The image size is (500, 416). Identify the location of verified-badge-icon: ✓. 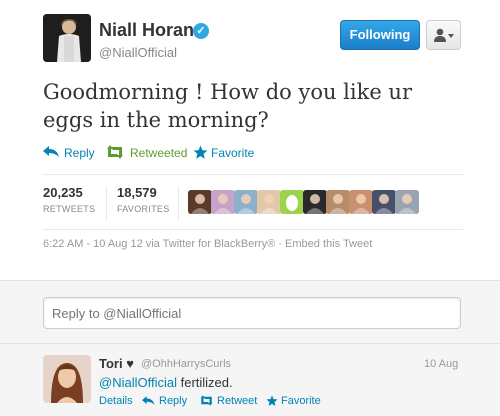
(201, 31).